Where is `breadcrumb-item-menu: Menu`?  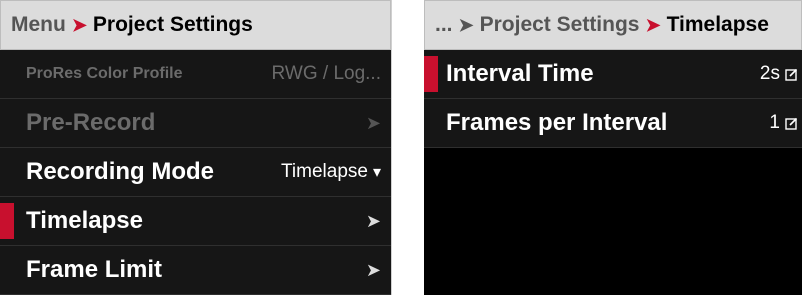 breadcrumb-item-menu: Menu is located at coordinates (38, 25).